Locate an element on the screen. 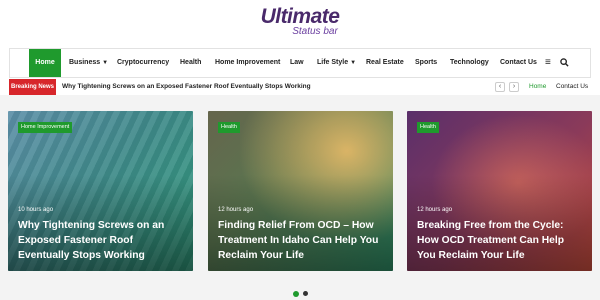  category-badge: Home Improvement is located at coordinates (45, 127).